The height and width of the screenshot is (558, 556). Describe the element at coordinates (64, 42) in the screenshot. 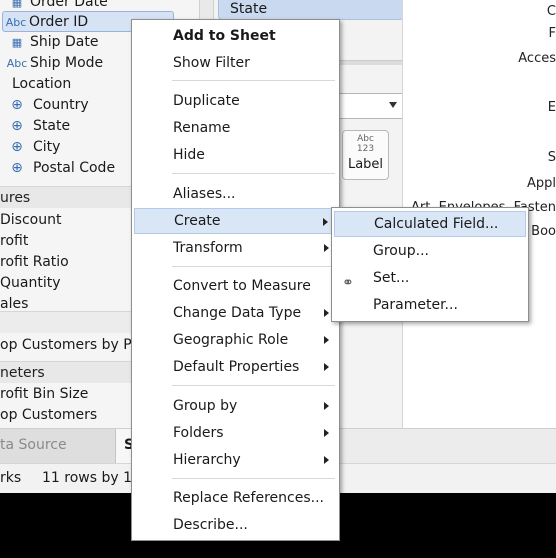

I see `field-label: Ship Date` at that location.